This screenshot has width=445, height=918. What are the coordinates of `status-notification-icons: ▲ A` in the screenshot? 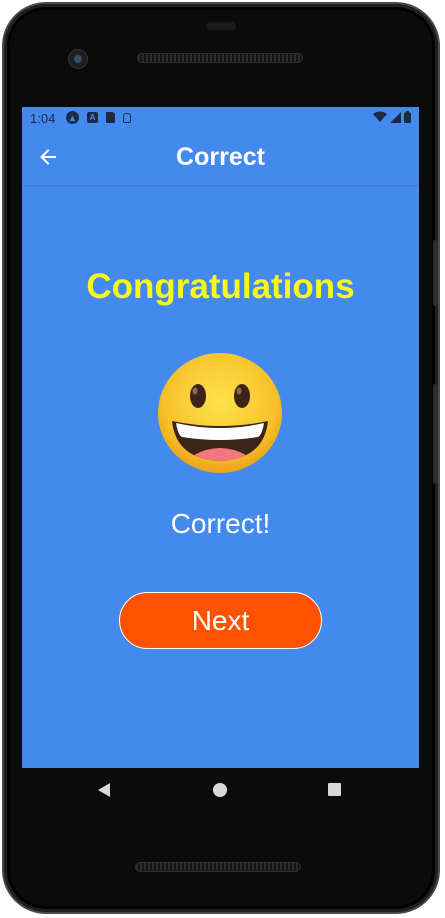 It's located at (98, 117).